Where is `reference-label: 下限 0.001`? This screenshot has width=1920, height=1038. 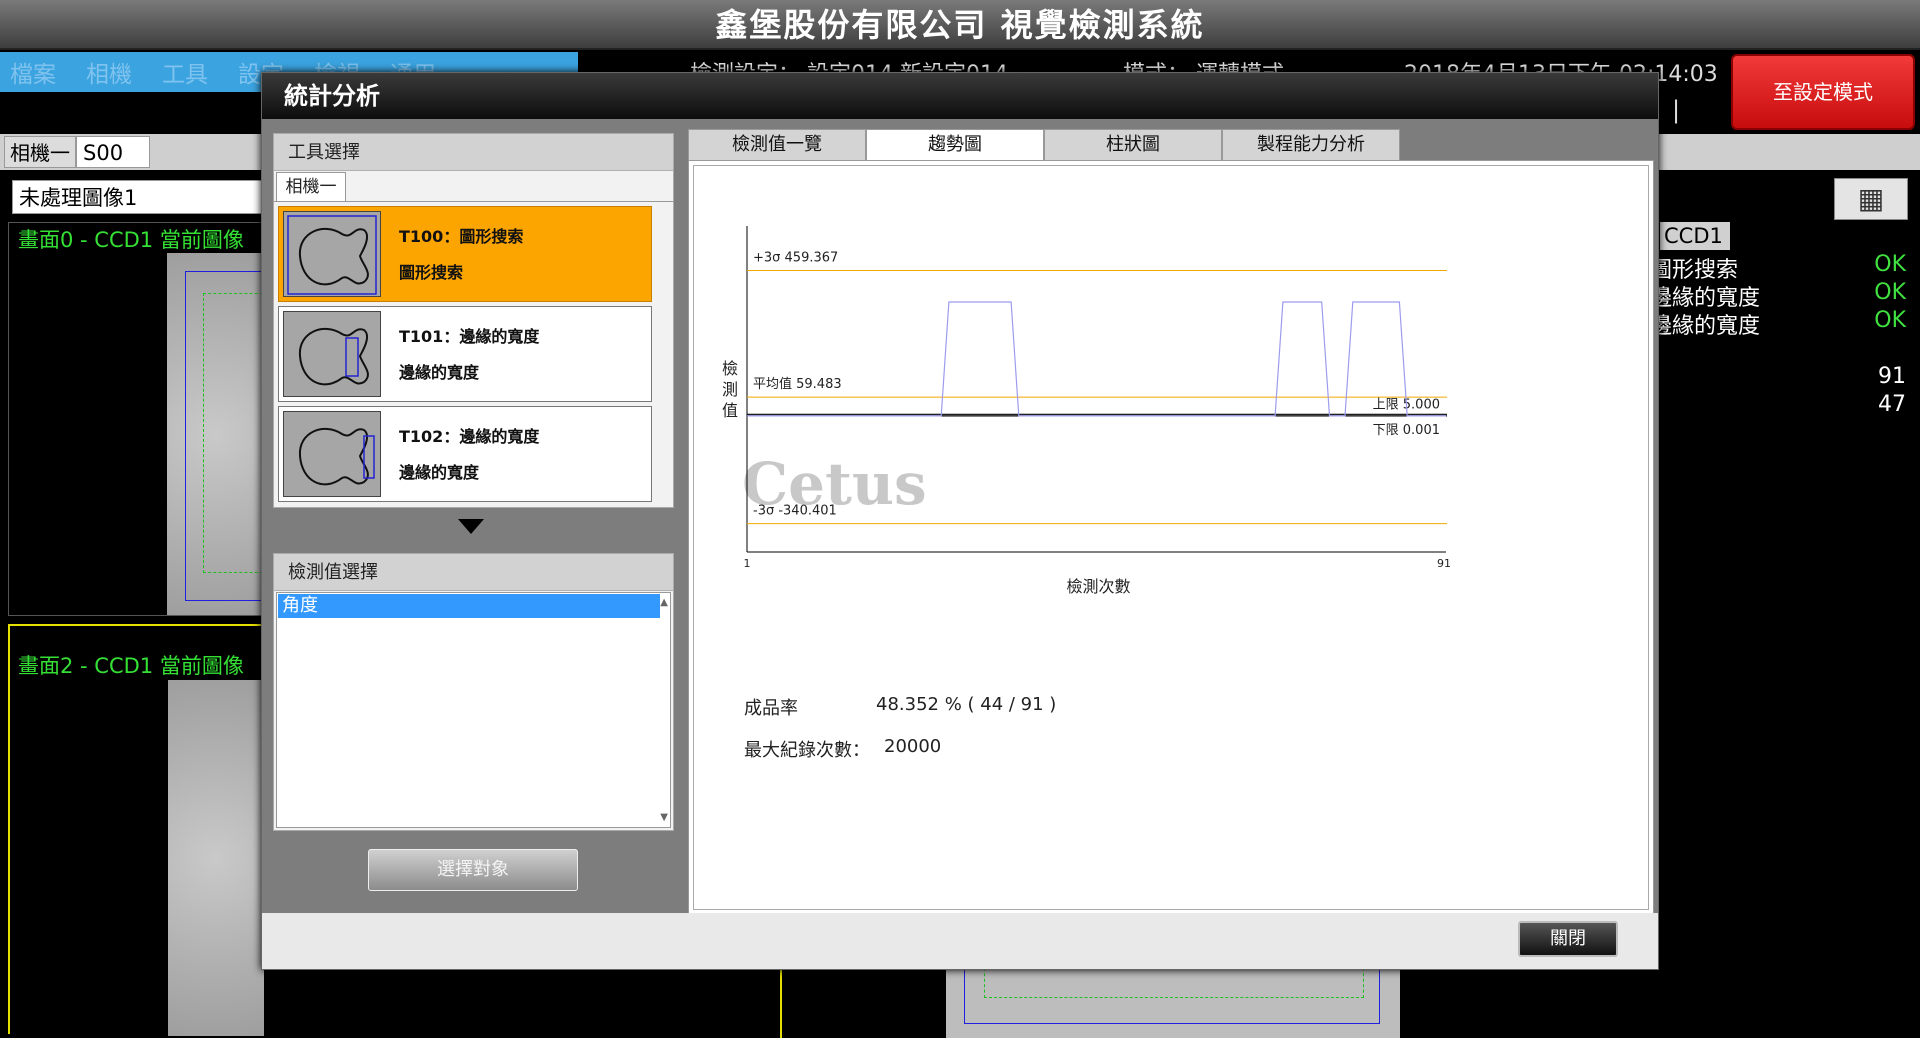
reference-label: 下限 0.001 is located at coordinates (1406, 430).